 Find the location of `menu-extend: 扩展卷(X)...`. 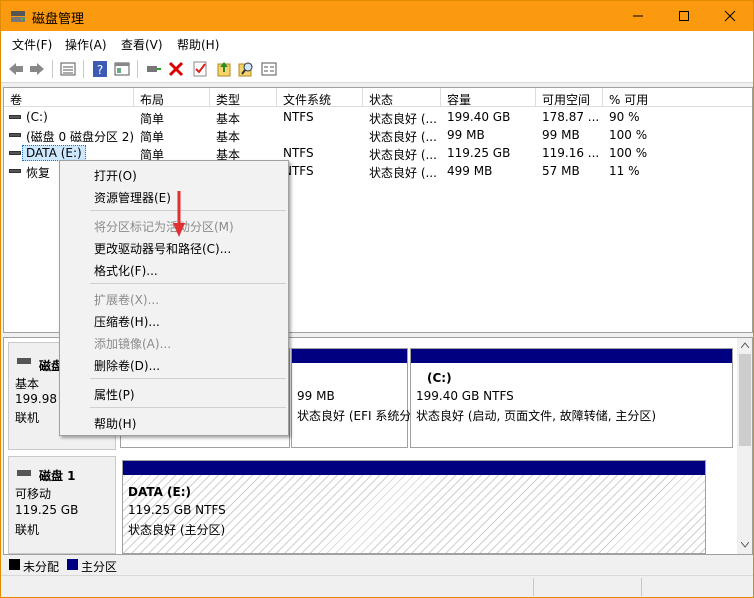

menu-extend: 扩展卷(X)... is located at coordinates (174, 298).